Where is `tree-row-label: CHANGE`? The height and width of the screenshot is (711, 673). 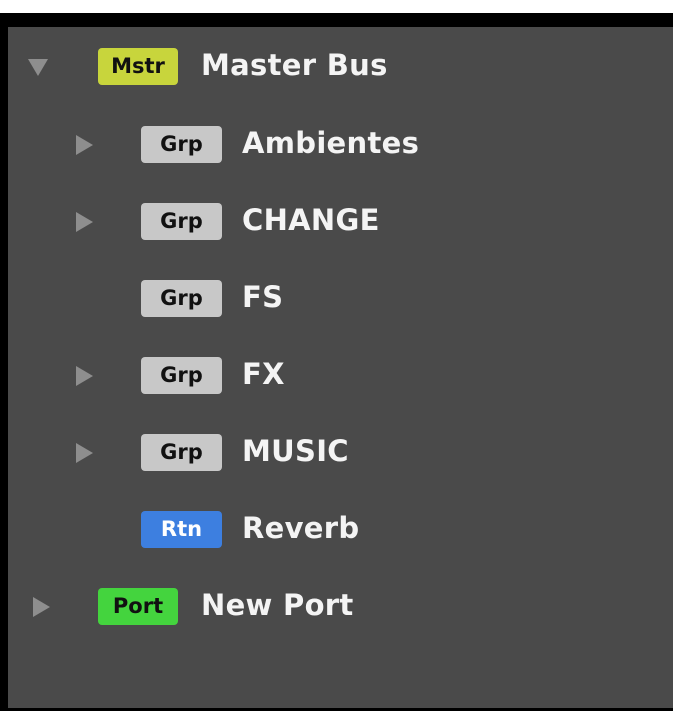
tree-row-label: CHANGE is located at coordinates (311, 220).